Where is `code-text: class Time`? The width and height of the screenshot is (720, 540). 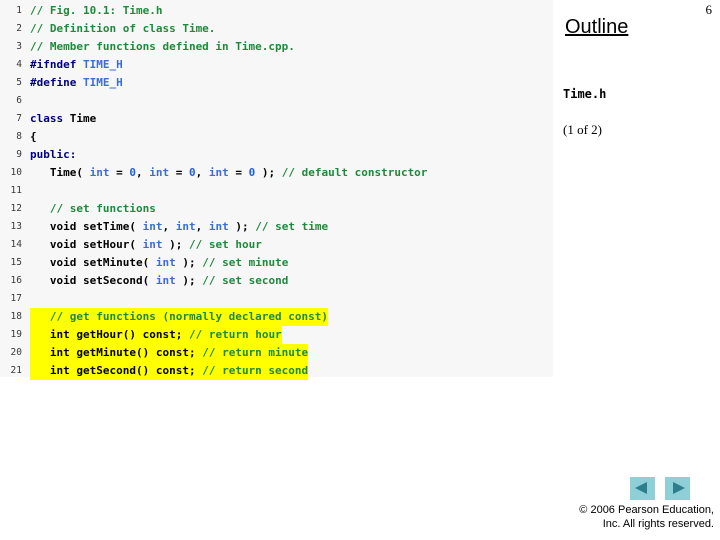
code-text: class Time is located at coordinates (63, 119).